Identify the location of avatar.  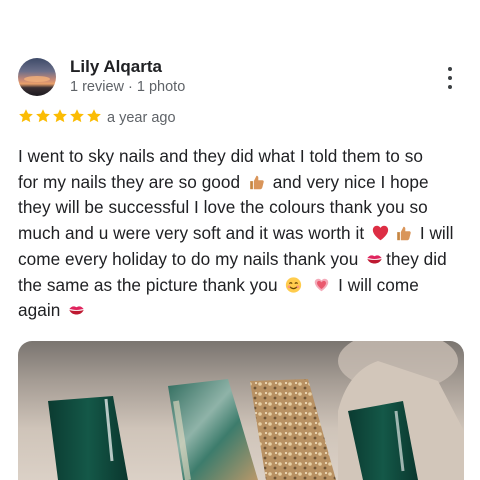
(37, 77).